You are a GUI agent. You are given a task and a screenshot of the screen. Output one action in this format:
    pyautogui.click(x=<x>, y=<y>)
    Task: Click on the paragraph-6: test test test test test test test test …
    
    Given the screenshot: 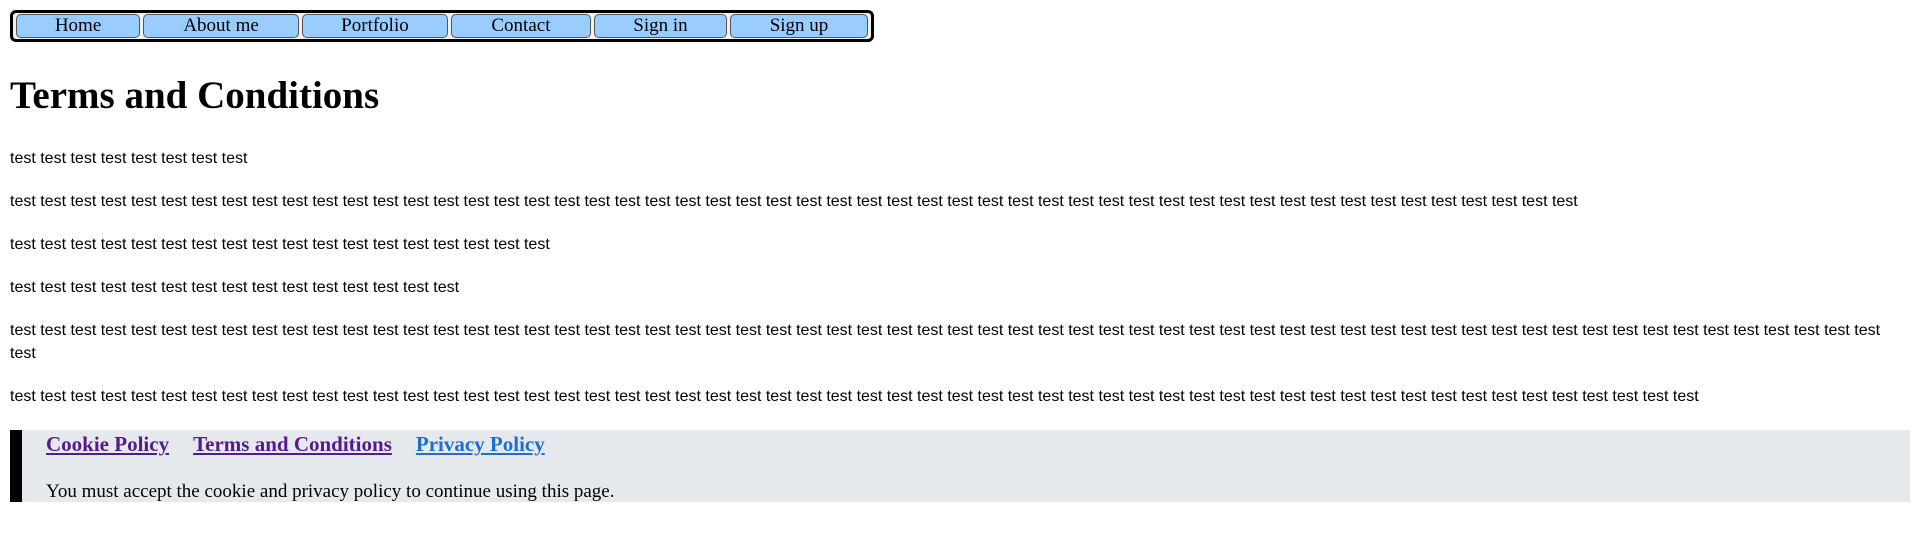 What is the action you would take?
    pyautogui.click(x=854, y=396)
    